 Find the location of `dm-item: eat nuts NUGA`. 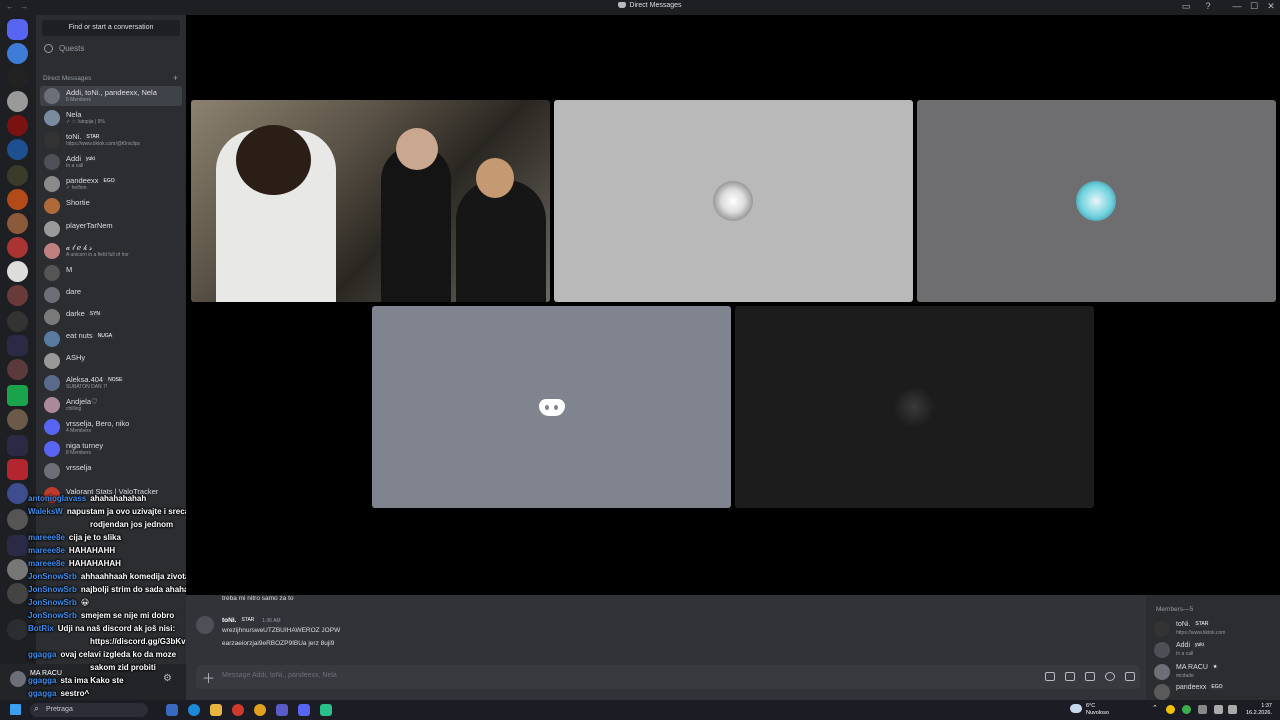

dm-item: eat nuts NUGA is located at coordinates (111, 339).